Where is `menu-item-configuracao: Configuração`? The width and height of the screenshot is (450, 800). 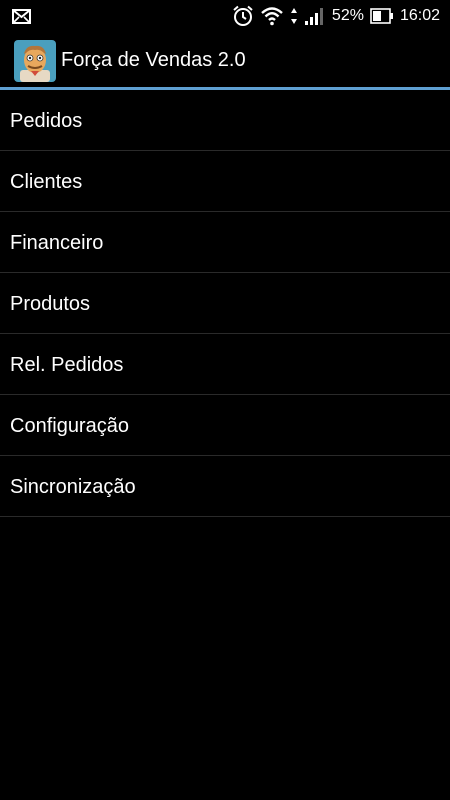
menu-item-configuracao: Configuração is located at coordinates (225, 425).